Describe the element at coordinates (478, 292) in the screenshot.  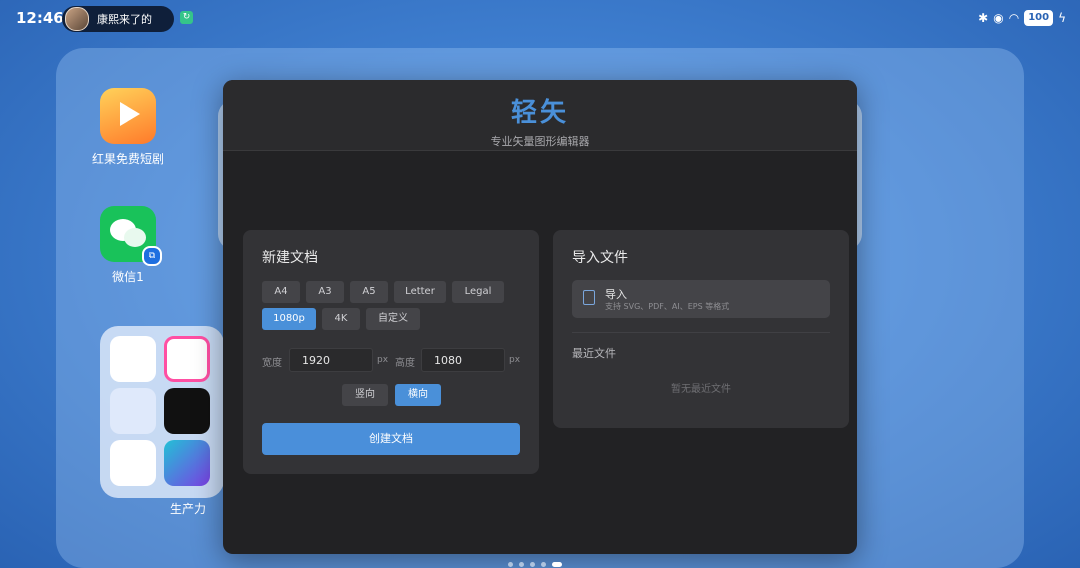
I see `preset-legal-button: Legal` at that location.